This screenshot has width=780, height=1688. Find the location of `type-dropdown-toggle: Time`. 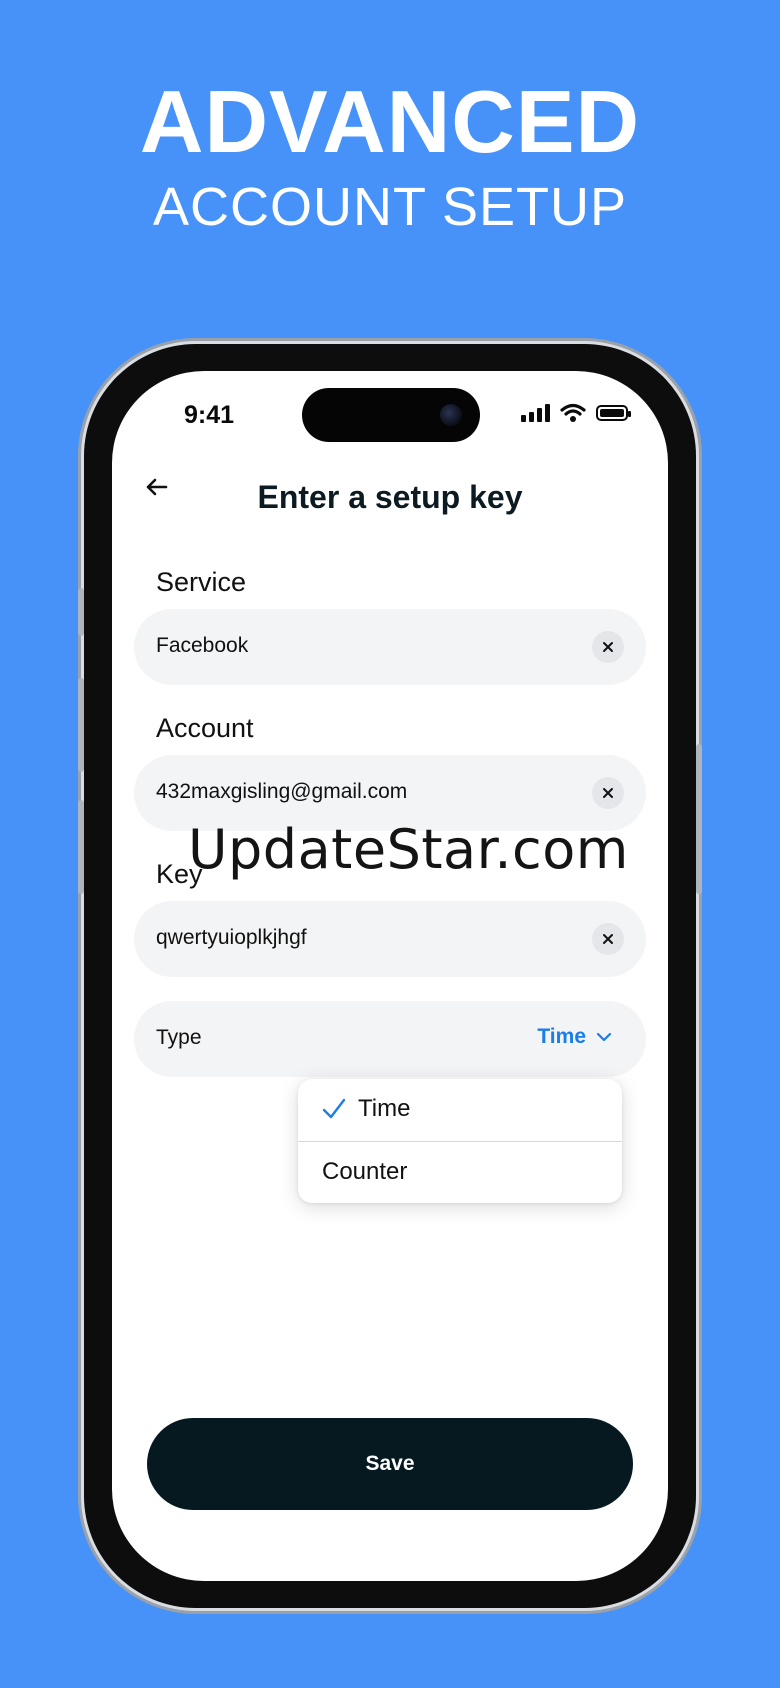

type-dropdown-toggle: Time is located at coordinates (574, 1037).